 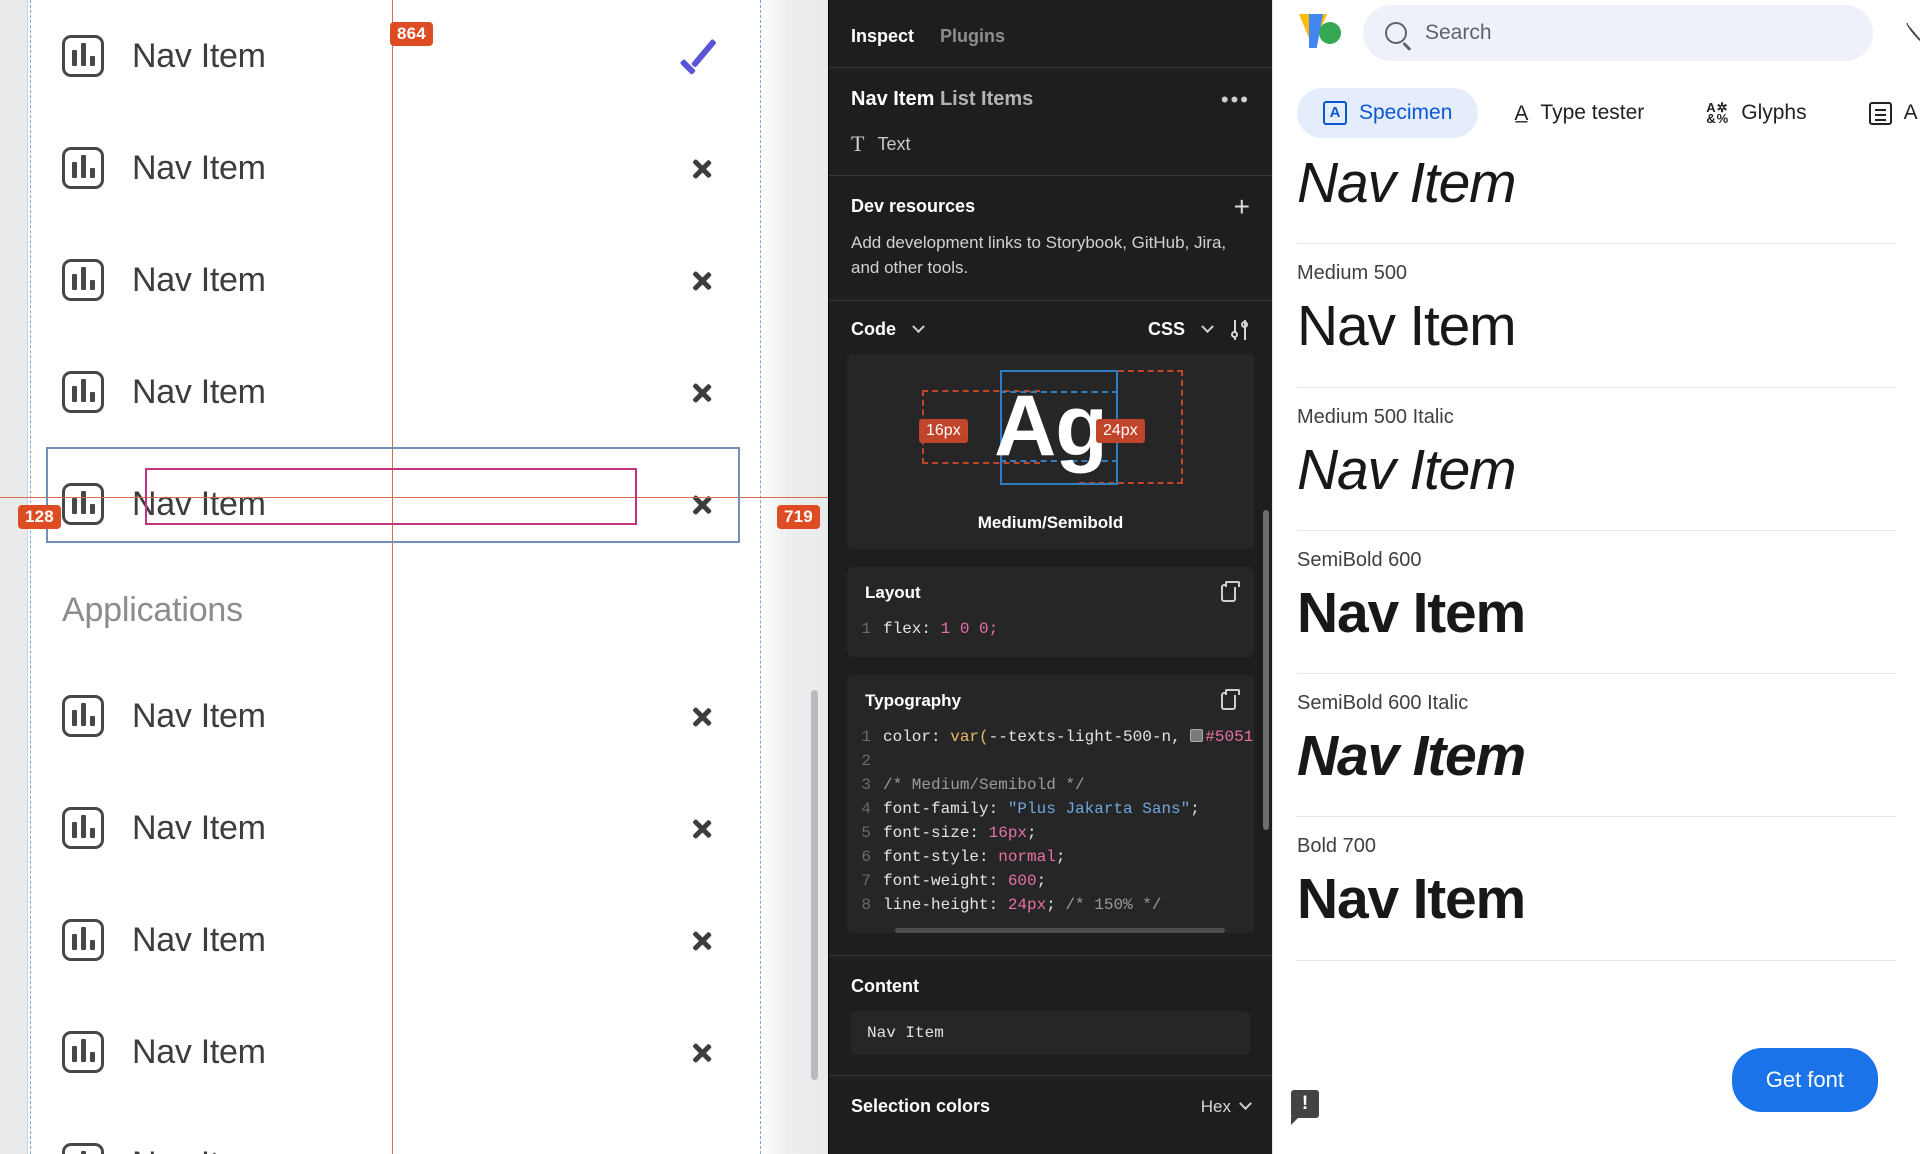 What do you see at coordinates (1305, 1107) in the screenshot?
I see `warning-icon: !` at bounding box center [1305, 1107].